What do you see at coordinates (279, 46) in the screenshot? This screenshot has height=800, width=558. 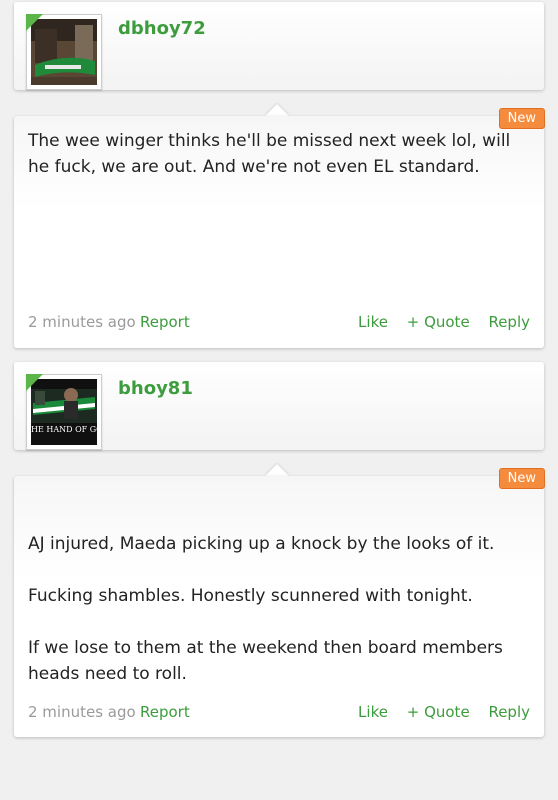 I see `user-card: dbhoy72` at bounding box center [279, 46].